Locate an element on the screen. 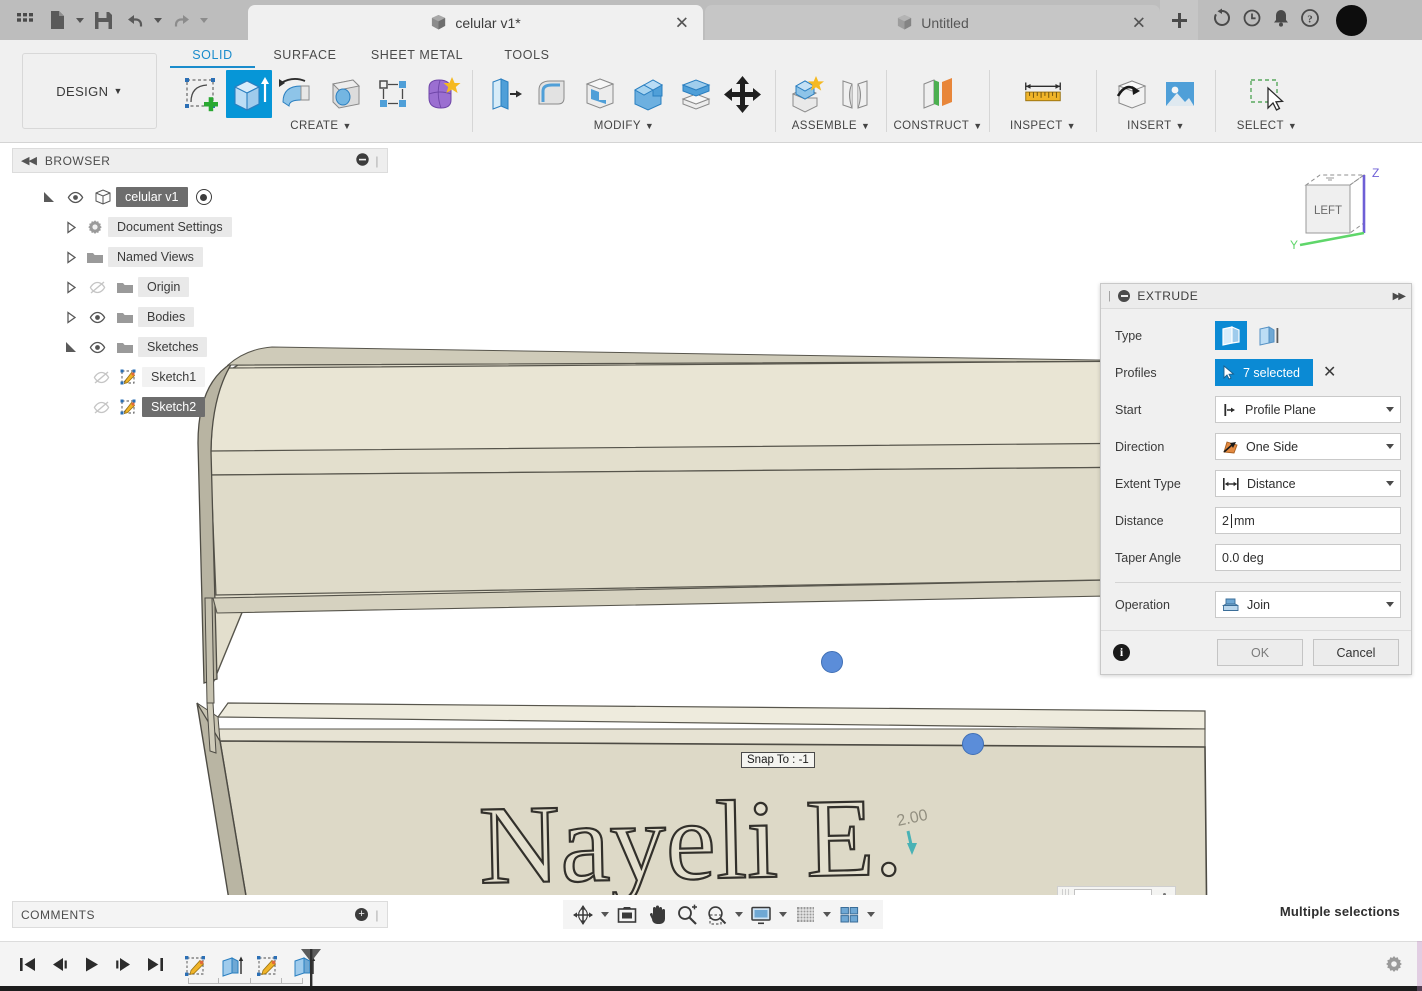 Image resolution: width=1422 pixels, height=991 pixels. insert-image-icon is located at coordinates (1180, 94).